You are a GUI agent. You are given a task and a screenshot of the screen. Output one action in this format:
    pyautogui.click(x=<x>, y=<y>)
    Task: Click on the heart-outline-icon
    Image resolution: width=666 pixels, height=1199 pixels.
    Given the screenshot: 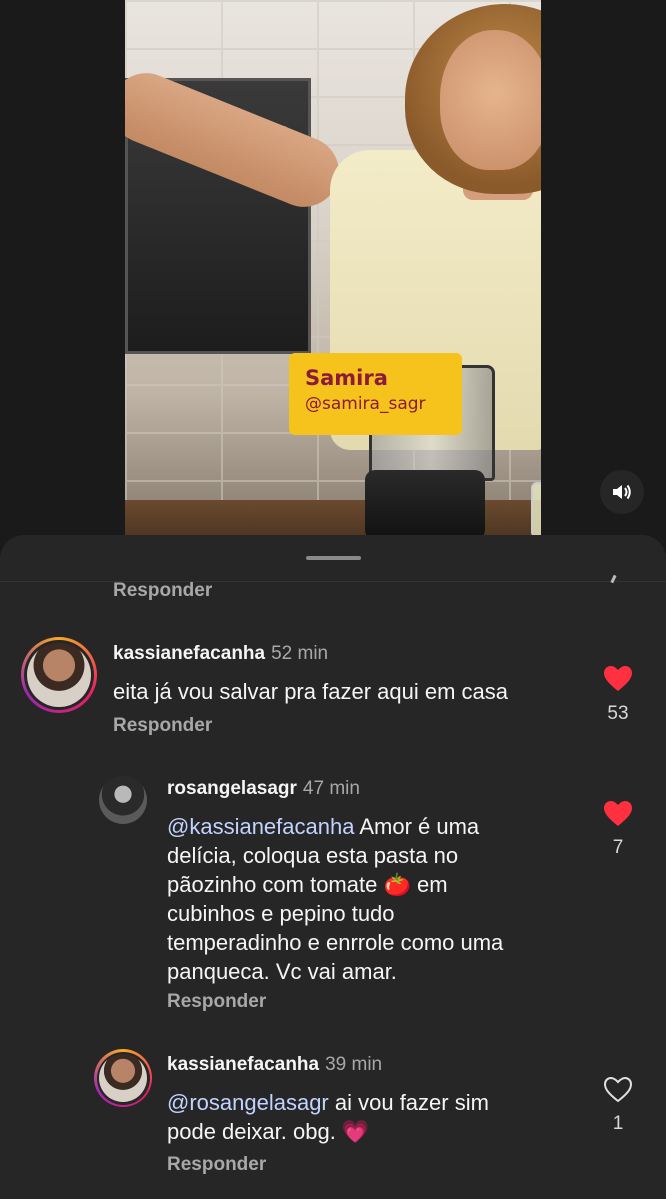 What is the action you would take?
    pyautogui.click(x=618, y=1090)
    